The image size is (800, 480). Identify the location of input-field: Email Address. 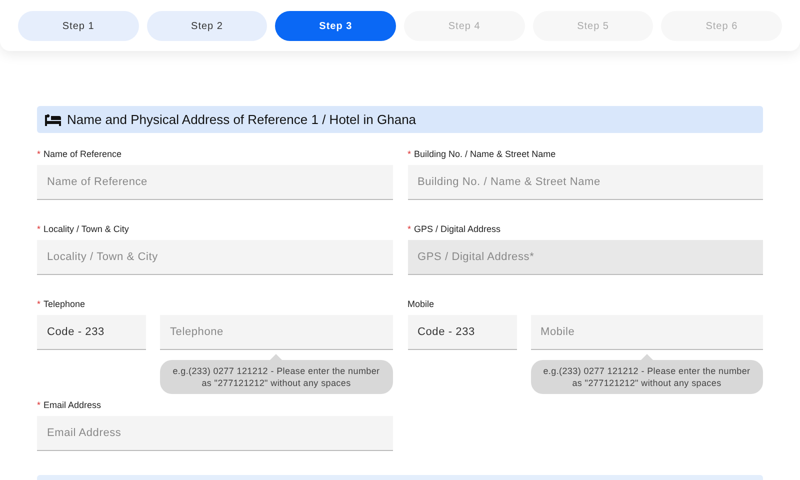
(214, 433).